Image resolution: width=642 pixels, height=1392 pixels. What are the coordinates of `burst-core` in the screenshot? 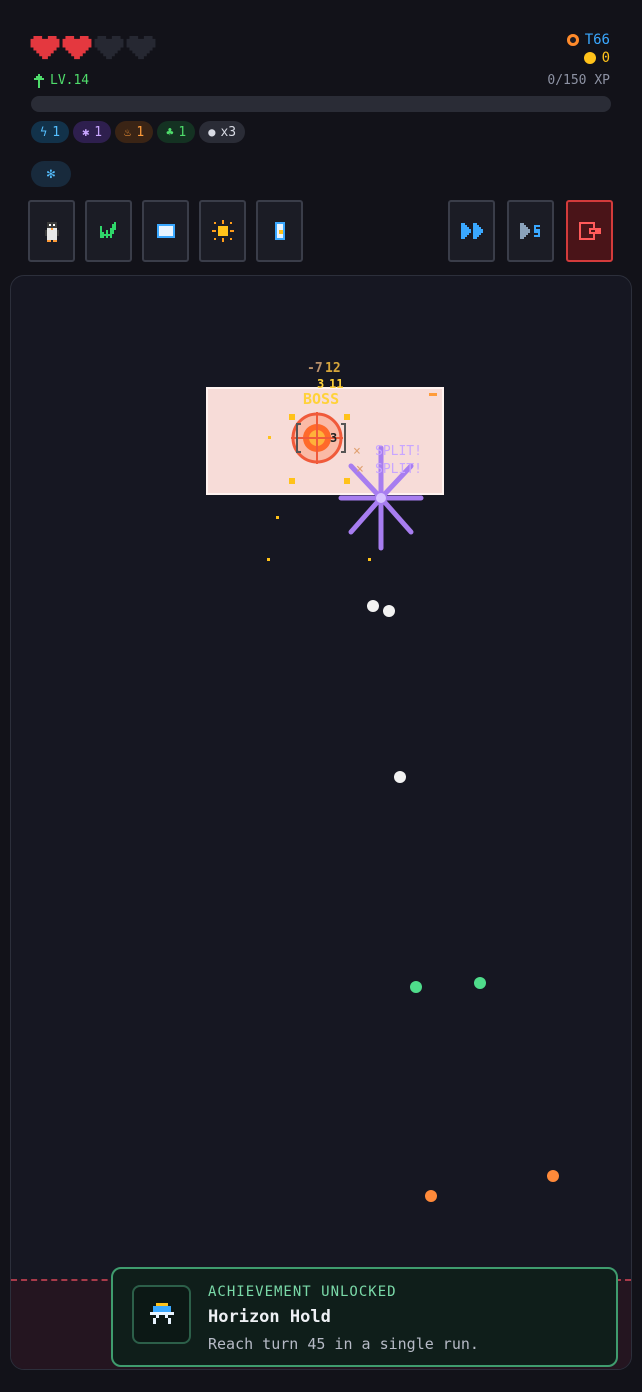 It's located at (381, 498).